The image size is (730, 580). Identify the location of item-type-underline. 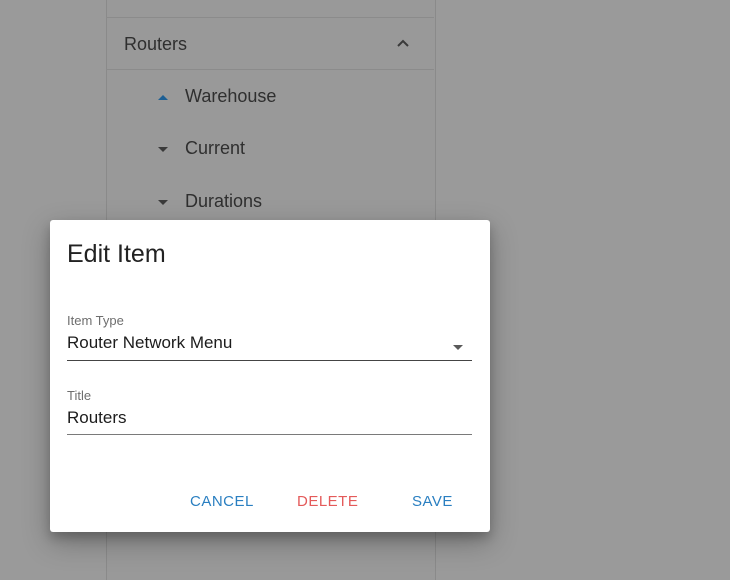
(269, 360).